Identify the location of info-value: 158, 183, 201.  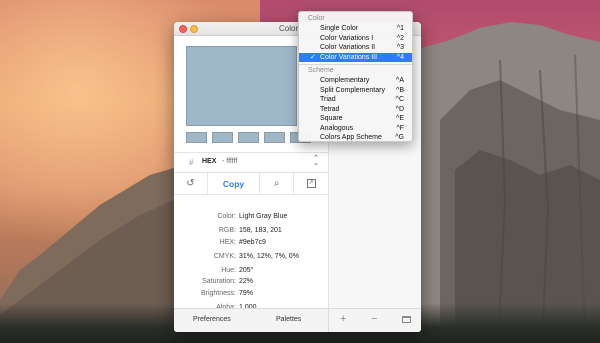
(260, 230).